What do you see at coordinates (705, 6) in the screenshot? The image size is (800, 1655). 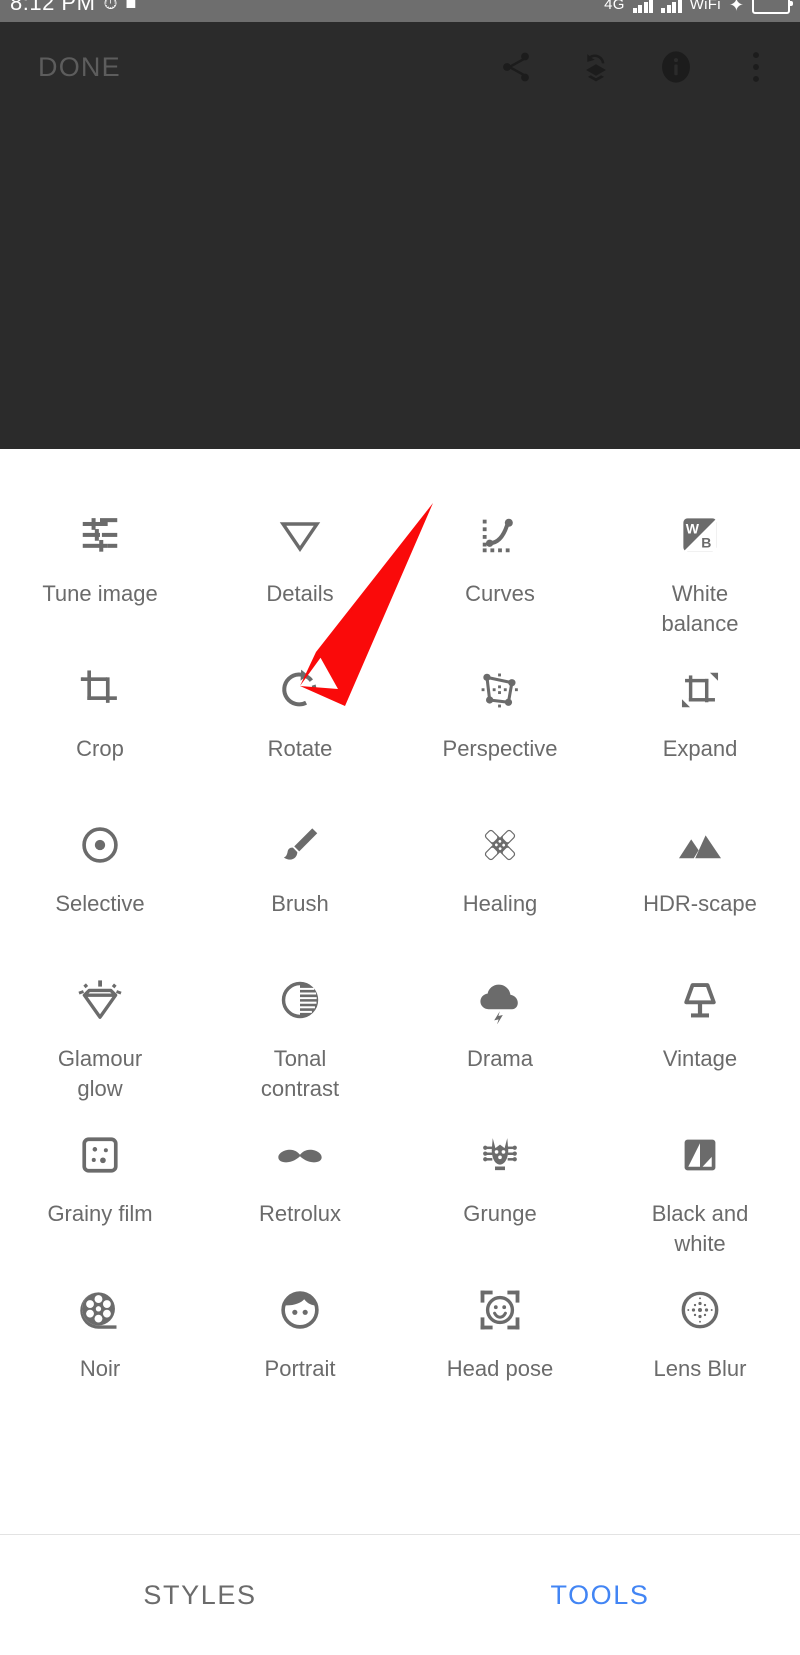 I see `wifi-label: WiFi` at bounding box center [705, 6].